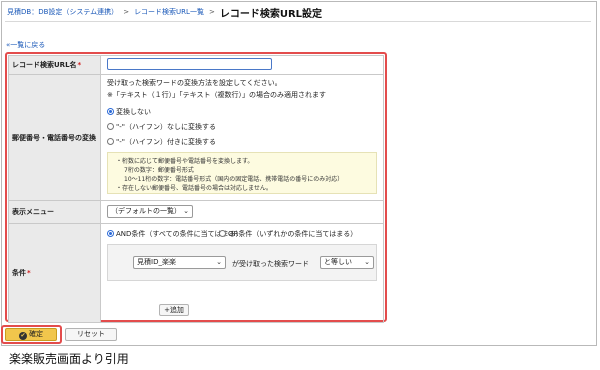  Describe the element at coordinates (185, 161) in the screenshot. I see `info-line: ・桁数に応じて郵便番号や電話番号を変換します。` at that location.